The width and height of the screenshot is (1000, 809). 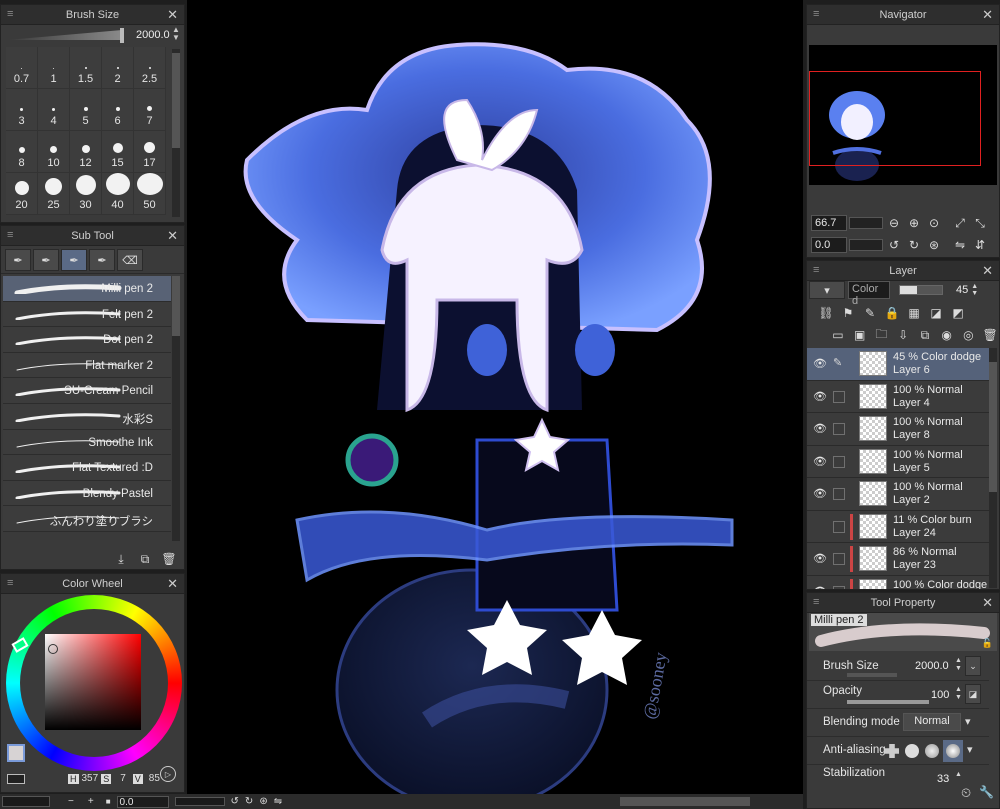 I want to click on layer-opacity-slider, so click(x=921, y=290).